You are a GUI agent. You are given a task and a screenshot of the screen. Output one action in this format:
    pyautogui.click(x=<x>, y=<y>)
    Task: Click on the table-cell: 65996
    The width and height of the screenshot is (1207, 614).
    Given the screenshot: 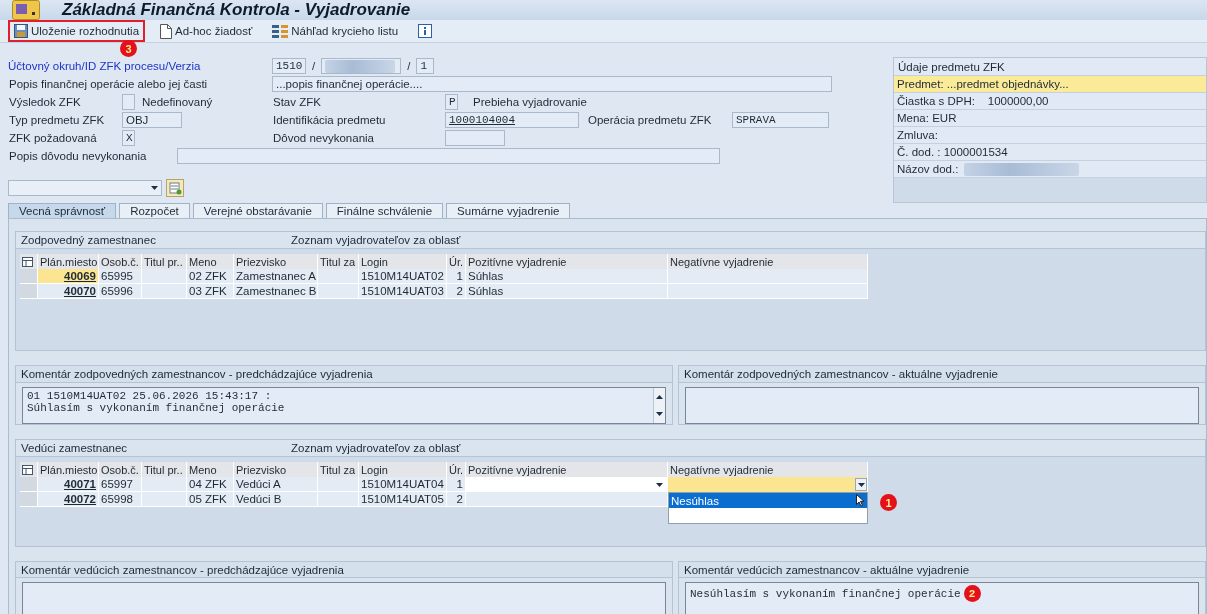 What is the action you would take?
    pyautogui.click(x=120, y=291)
    